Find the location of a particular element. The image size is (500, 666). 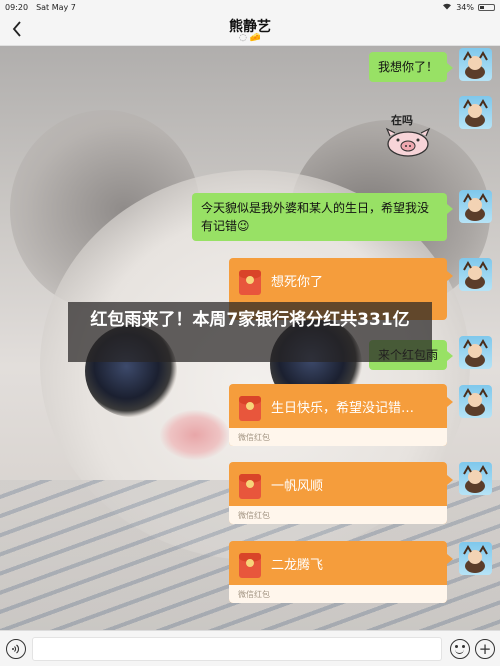

red-packet-text: 想死你了 is located at coordinates (297, 282).